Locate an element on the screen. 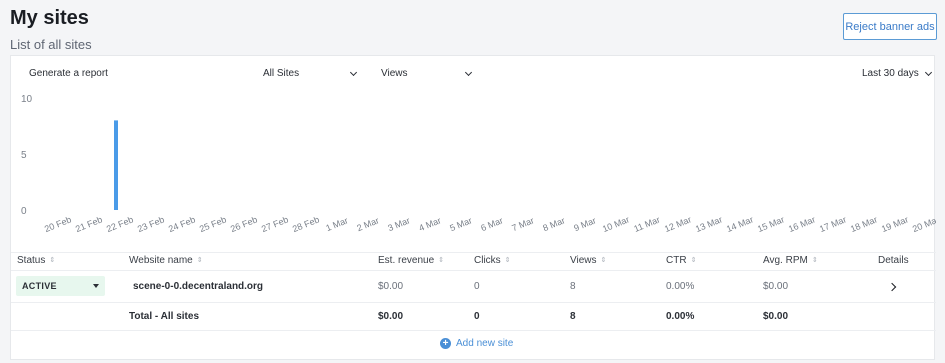  column-header-label: Views is located at coordinates (583, 260).